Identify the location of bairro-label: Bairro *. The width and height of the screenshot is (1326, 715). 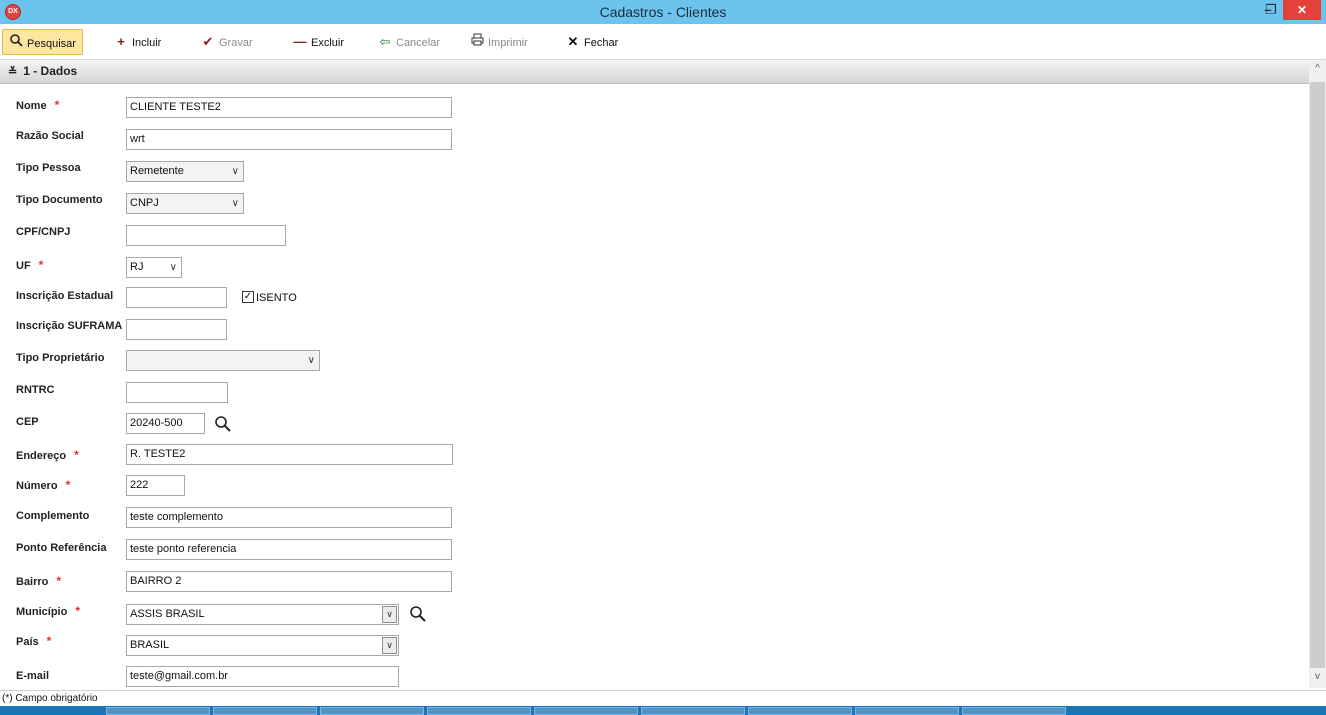
(39, 581).